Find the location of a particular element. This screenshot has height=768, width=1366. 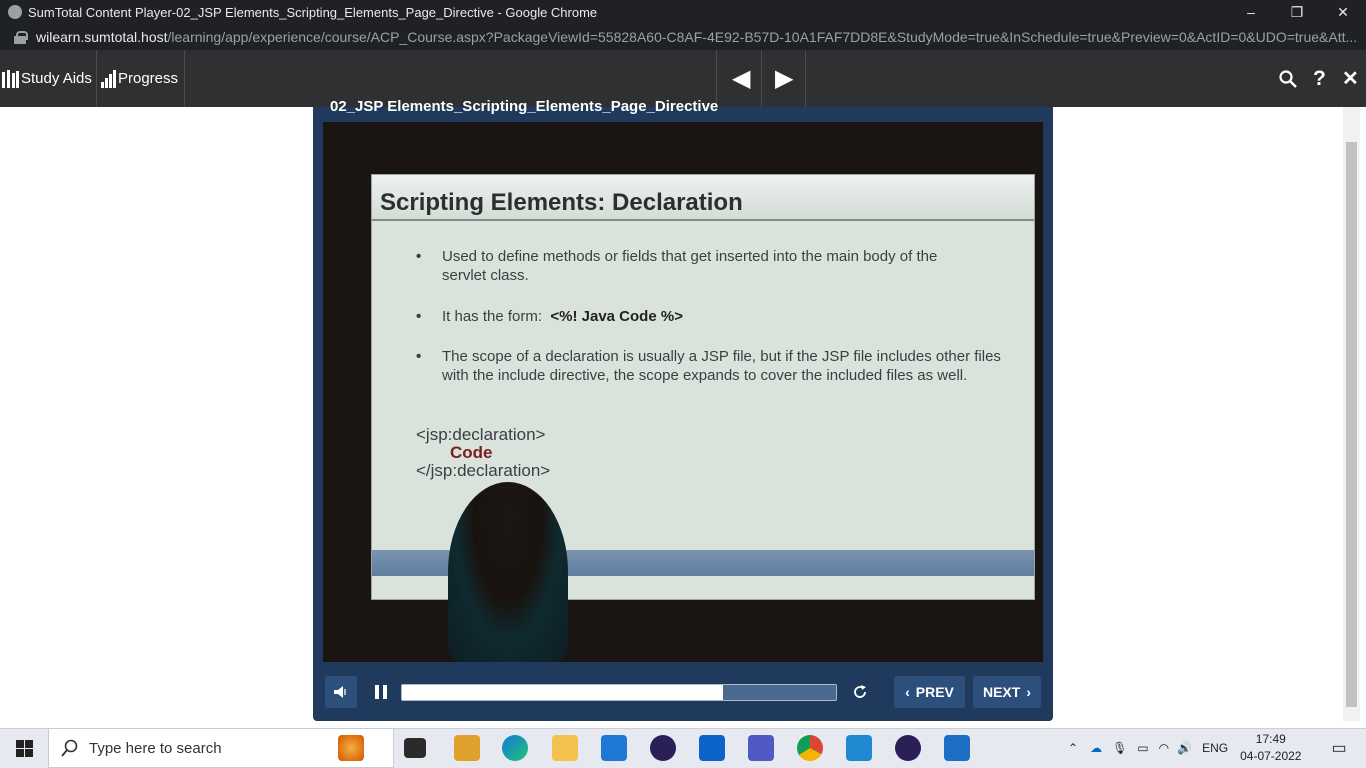

microsoft-store-icon is located at coordinates (467, 748).